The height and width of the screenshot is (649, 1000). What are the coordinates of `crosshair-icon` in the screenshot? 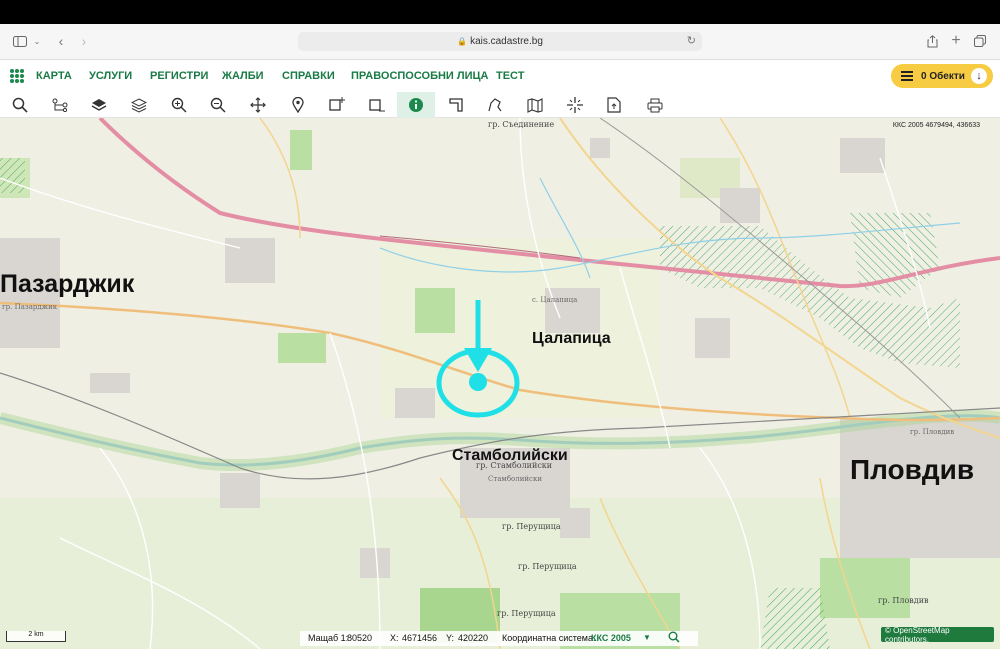 It's located at (575, 105).